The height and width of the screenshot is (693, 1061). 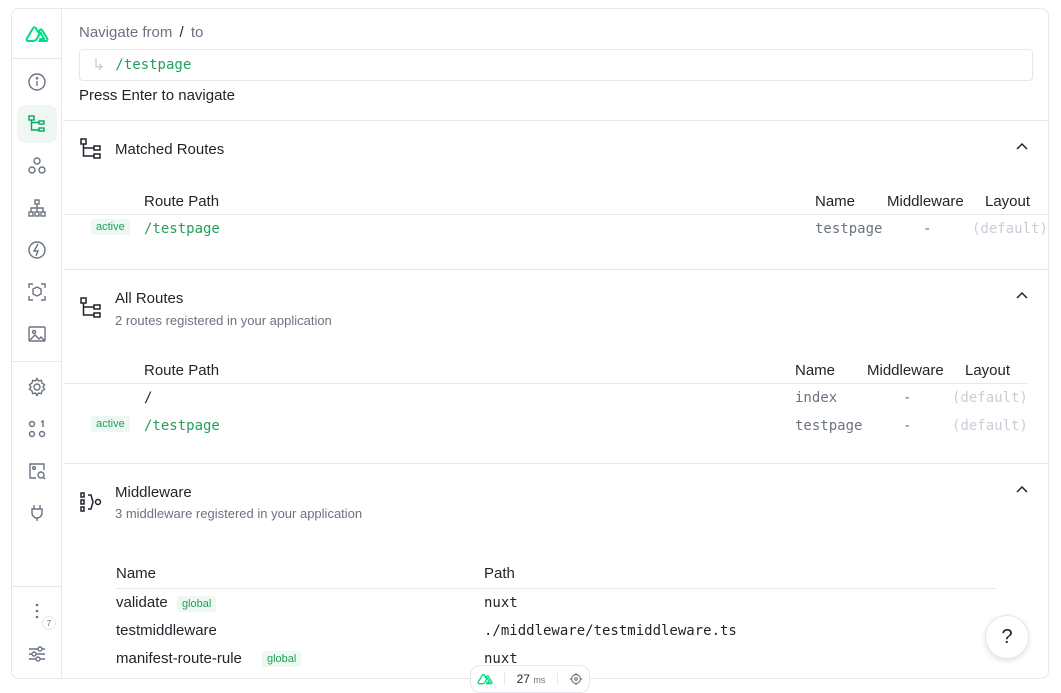 I want to click on matched-header-divider, so click(x=555, y=214).